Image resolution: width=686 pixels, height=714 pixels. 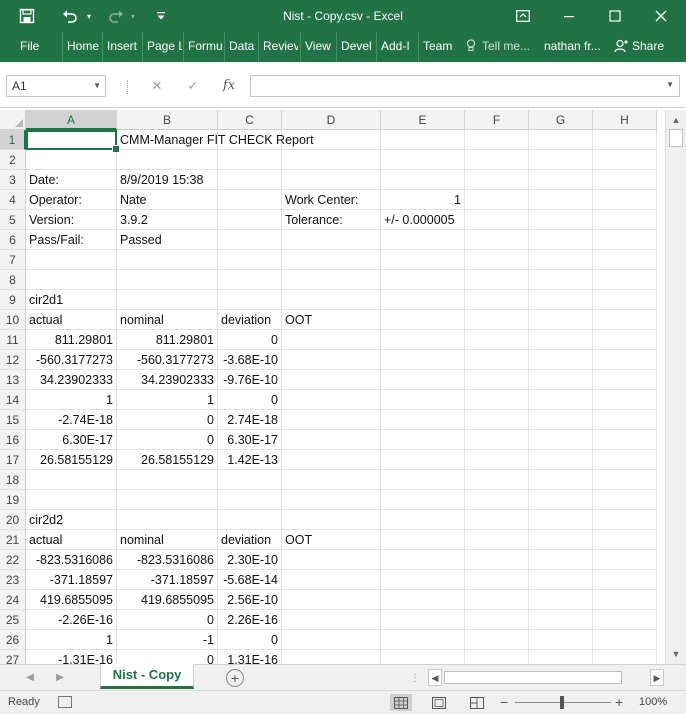 What do you see at coordinates (331, 260) in the screenshot?
I see `cell-d7` at bounding box center [331, 260].